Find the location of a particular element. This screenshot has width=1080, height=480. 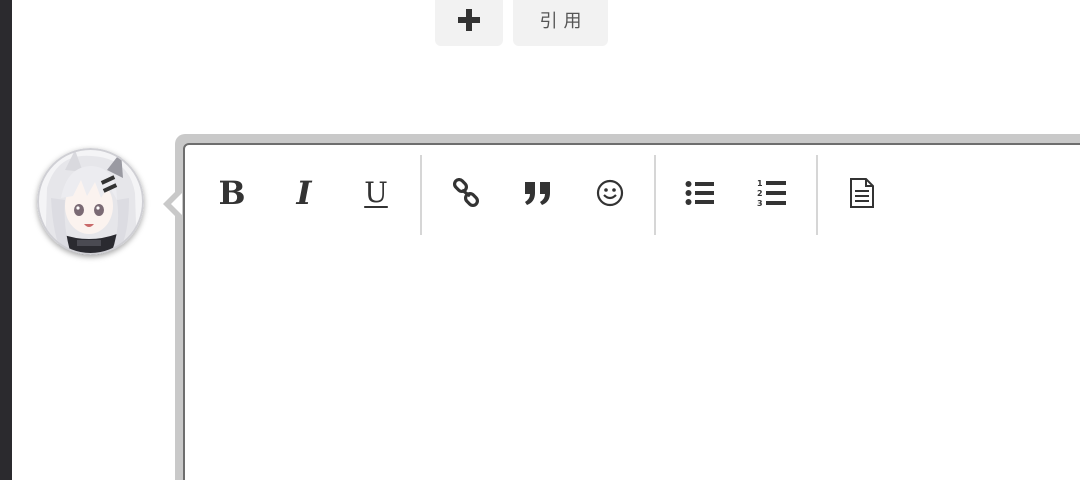

blockquote-button is located at coordinates (538, 193).